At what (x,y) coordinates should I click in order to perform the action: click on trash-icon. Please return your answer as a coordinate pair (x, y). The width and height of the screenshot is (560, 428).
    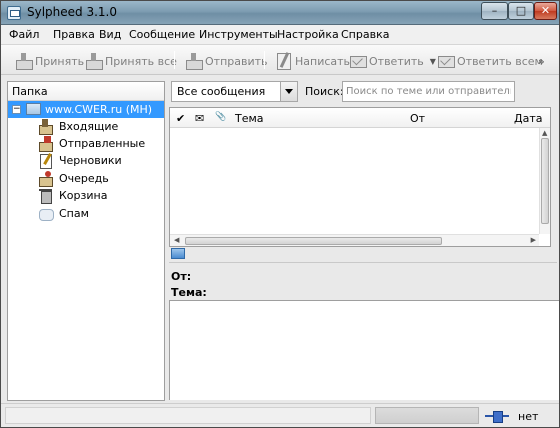
    Looking at the image, I should click on (45, 196).